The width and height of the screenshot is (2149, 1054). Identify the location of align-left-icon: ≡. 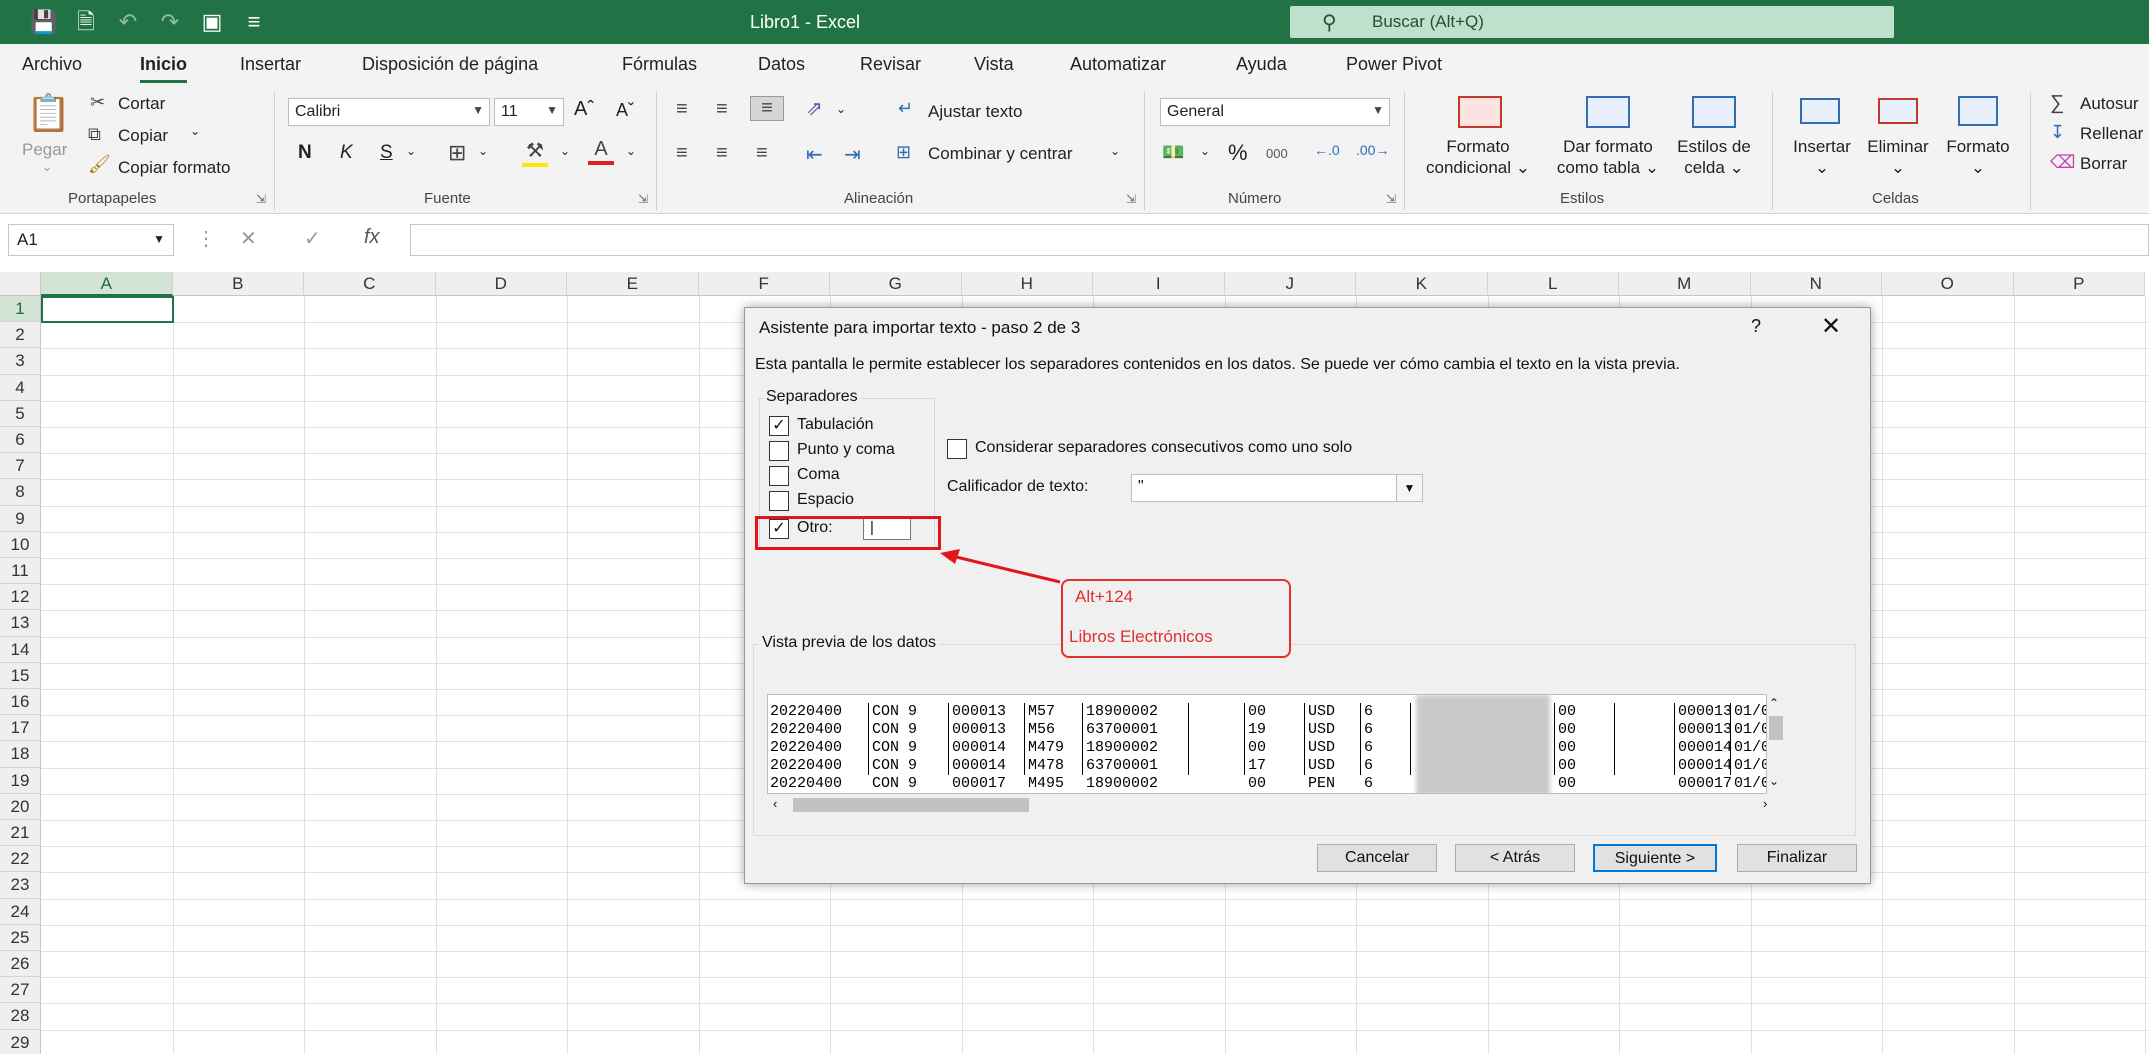
(682, 153).